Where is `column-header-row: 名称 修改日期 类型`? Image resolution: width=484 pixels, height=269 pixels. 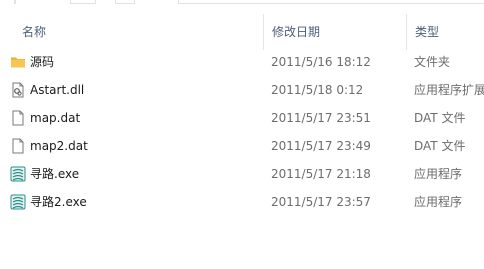
column-header-row: 名称 修改日期 类型 is located at coordinates (242, 32).